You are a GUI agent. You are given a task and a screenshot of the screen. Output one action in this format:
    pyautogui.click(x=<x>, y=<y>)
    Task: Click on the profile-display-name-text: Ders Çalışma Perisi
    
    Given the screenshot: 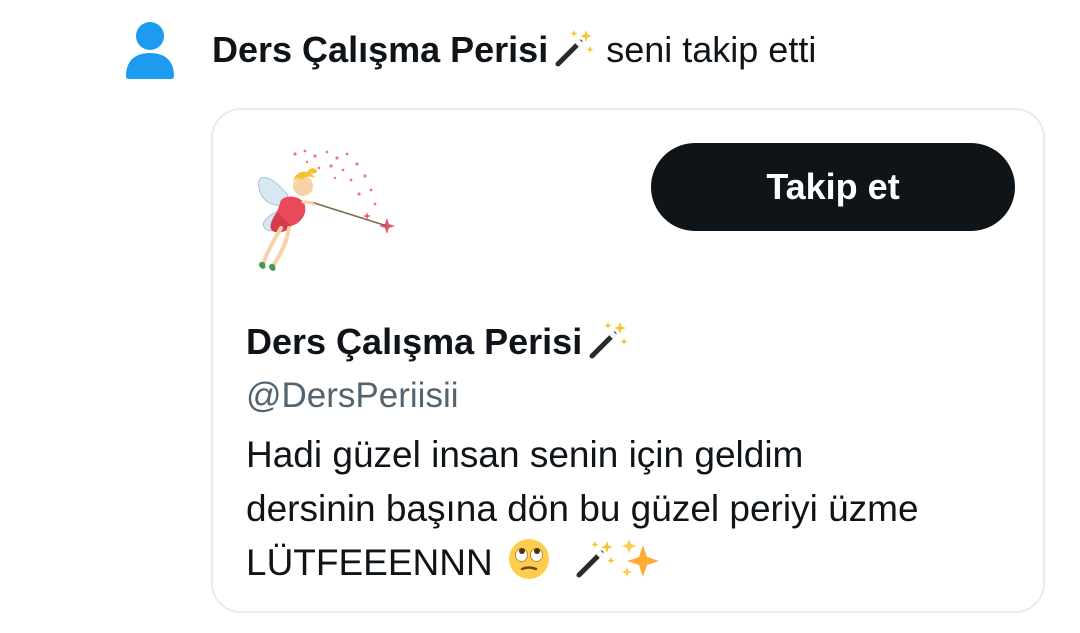 What is the action you would take?
    pyautogui.click(x=414, y=341)
    